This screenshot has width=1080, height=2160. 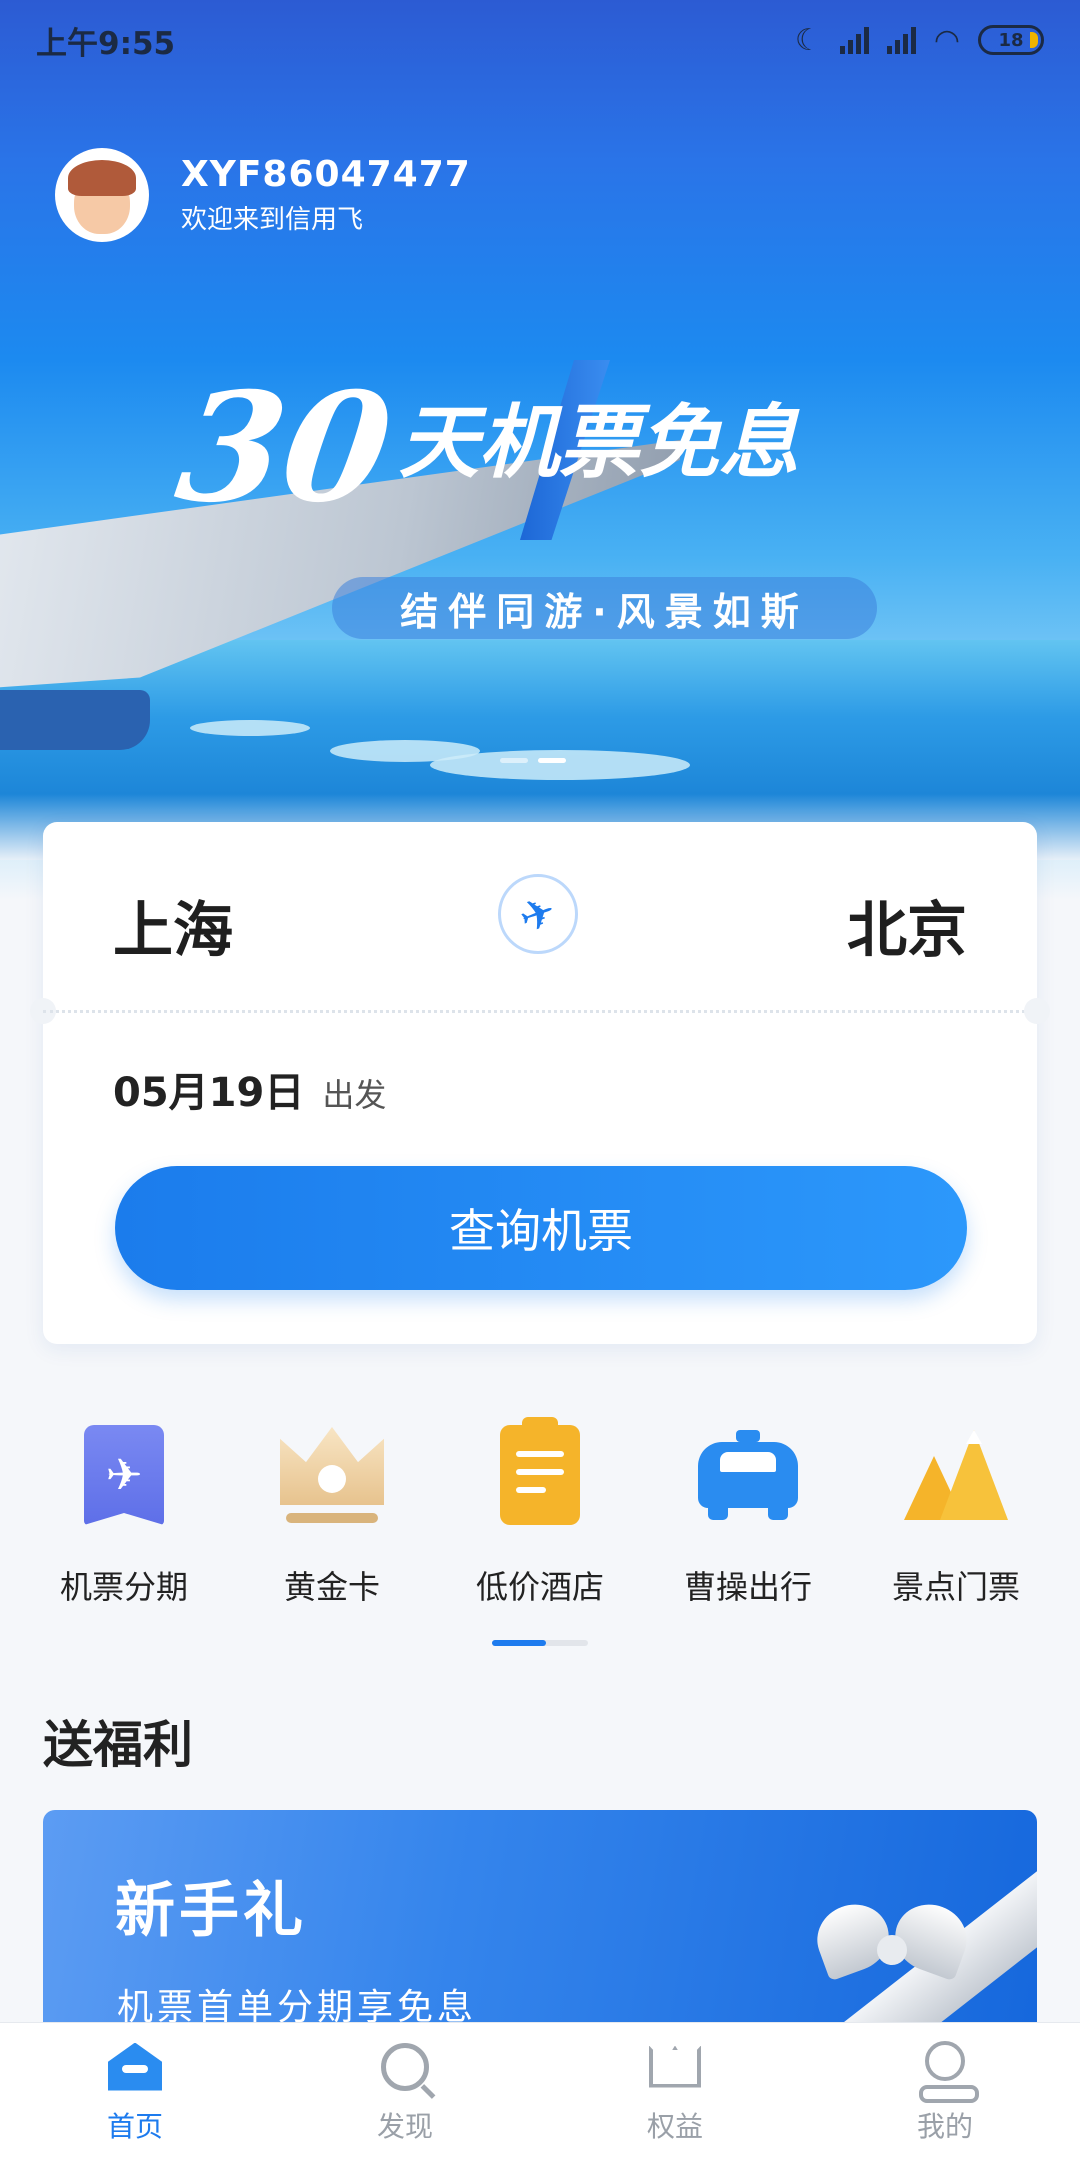 What do you see at coordinates (956, 1475) in the screenshot?
I see `mountain-icon` at bounding box center [956, 1475].